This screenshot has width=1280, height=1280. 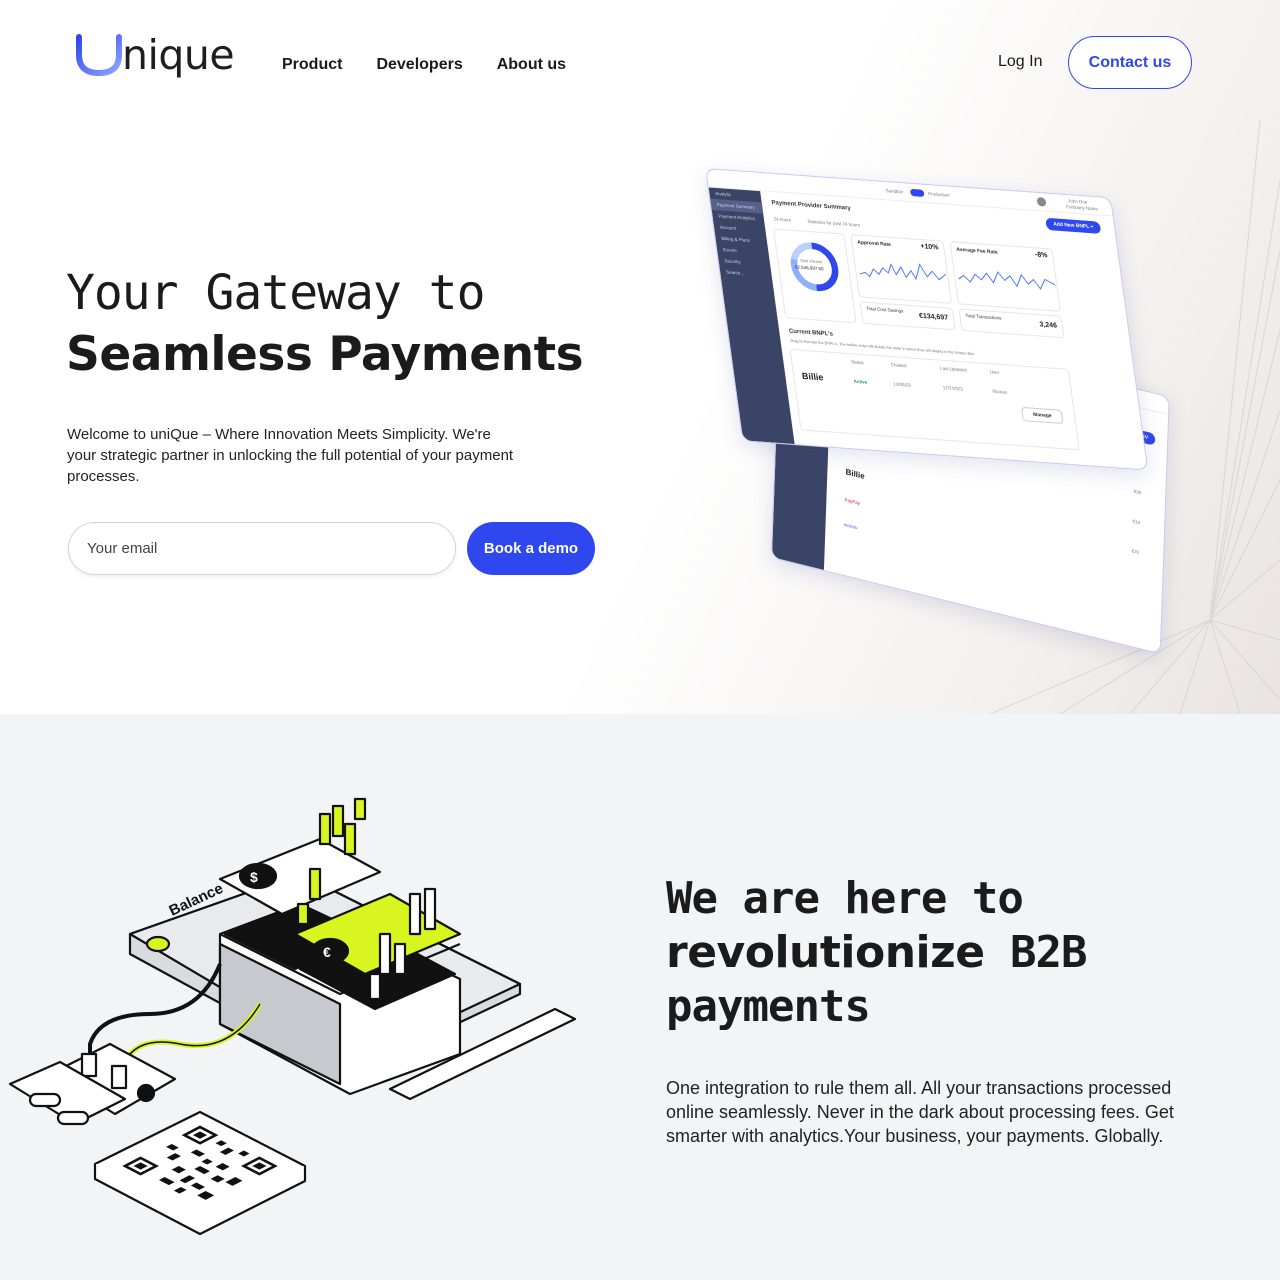 I want to click on contact-us-button: Contact us, so click(x=1130, y=62).